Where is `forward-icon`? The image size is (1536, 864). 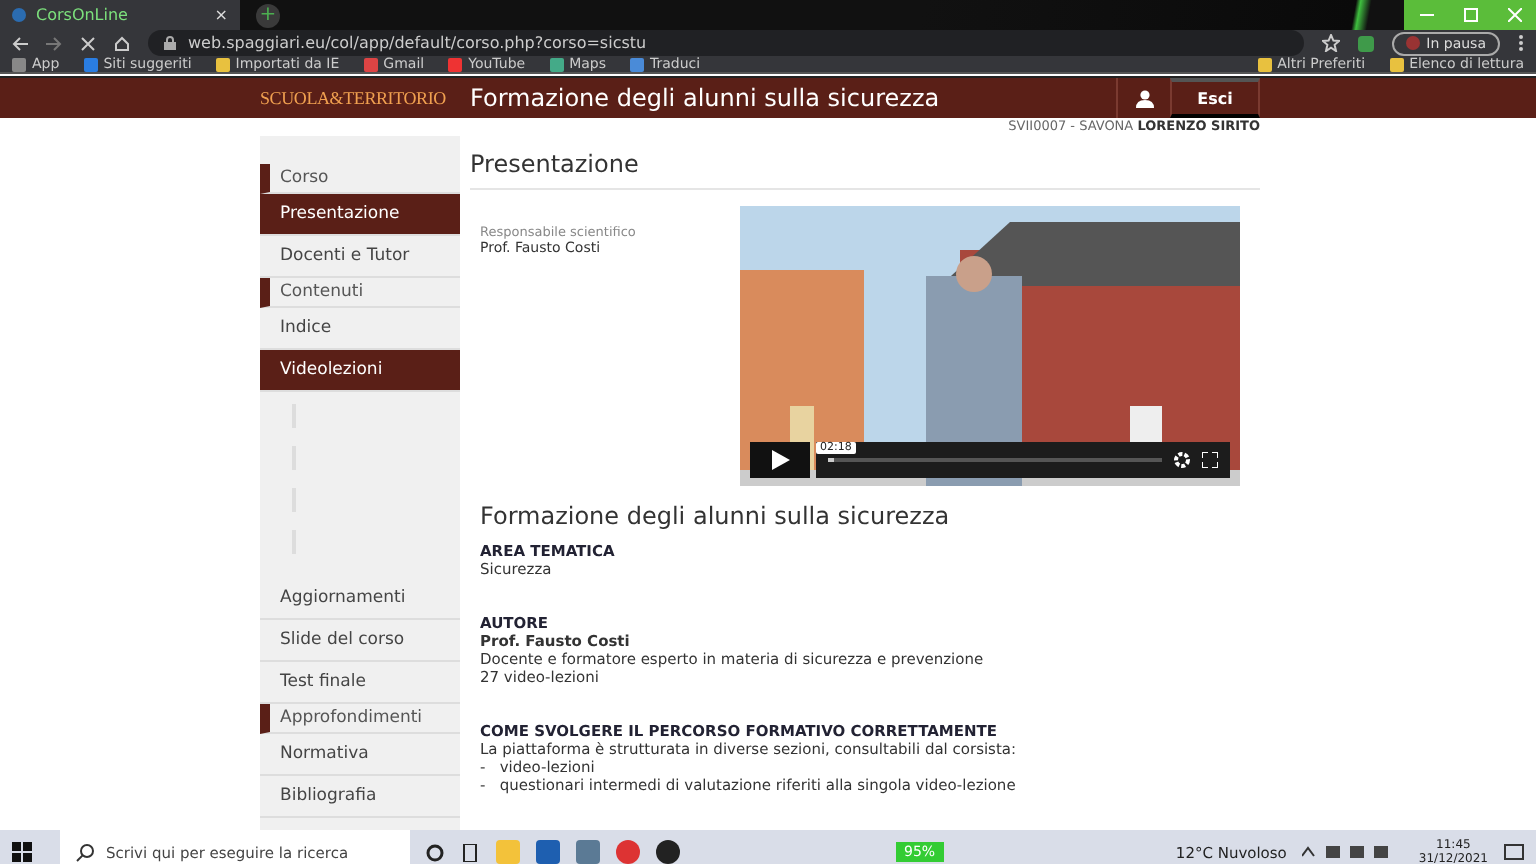
forward-icon is located at coordinates (54, 43).